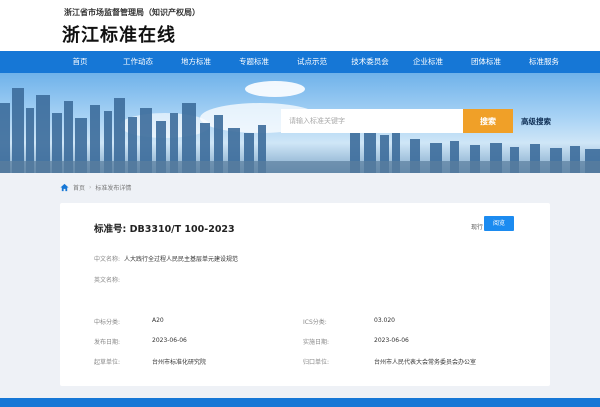 This screenshot has height=407, width=600. What do you see at coordinates (254, 62) in the screenshot?
I see `nav-item-topic-standards: 专题标准` at bounding box center [254, 62].